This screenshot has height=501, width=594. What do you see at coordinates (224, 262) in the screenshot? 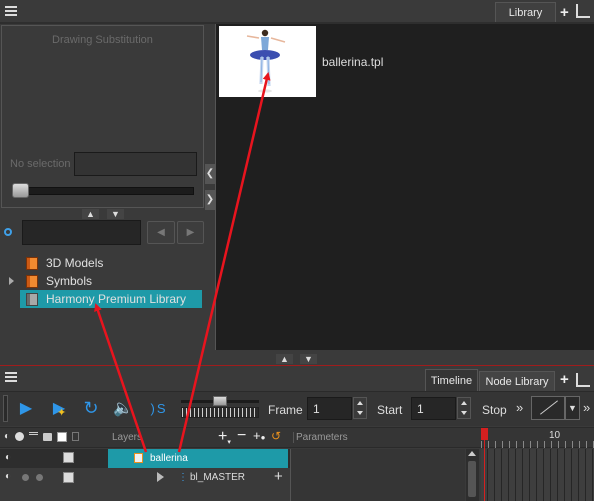
I see `annotation-arrow-to-template` at bounding box center [224, 262].